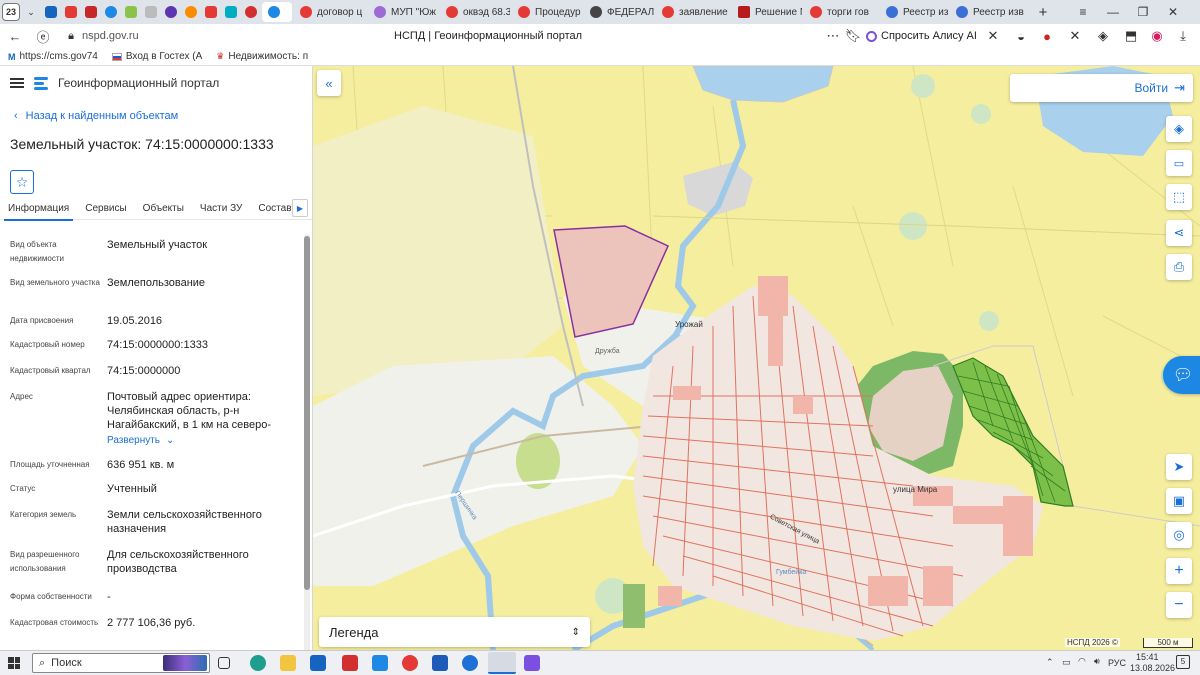 This screenshot has width=1200, height=675. Describe the element at coordinates (1082, 661) in the screenshot. I see `tray-wifi-icon: ◠` at that location.